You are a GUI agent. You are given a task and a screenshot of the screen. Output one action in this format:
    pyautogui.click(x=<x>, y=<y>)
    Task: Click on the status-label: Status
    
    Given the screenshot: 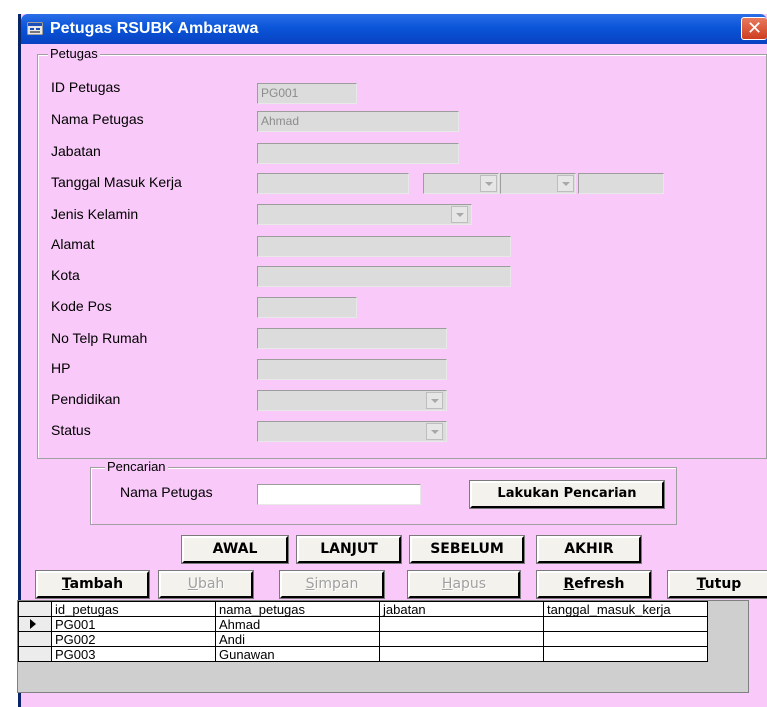 What is the action you would take?
    pyautogui.click(x=71, y=430)
    